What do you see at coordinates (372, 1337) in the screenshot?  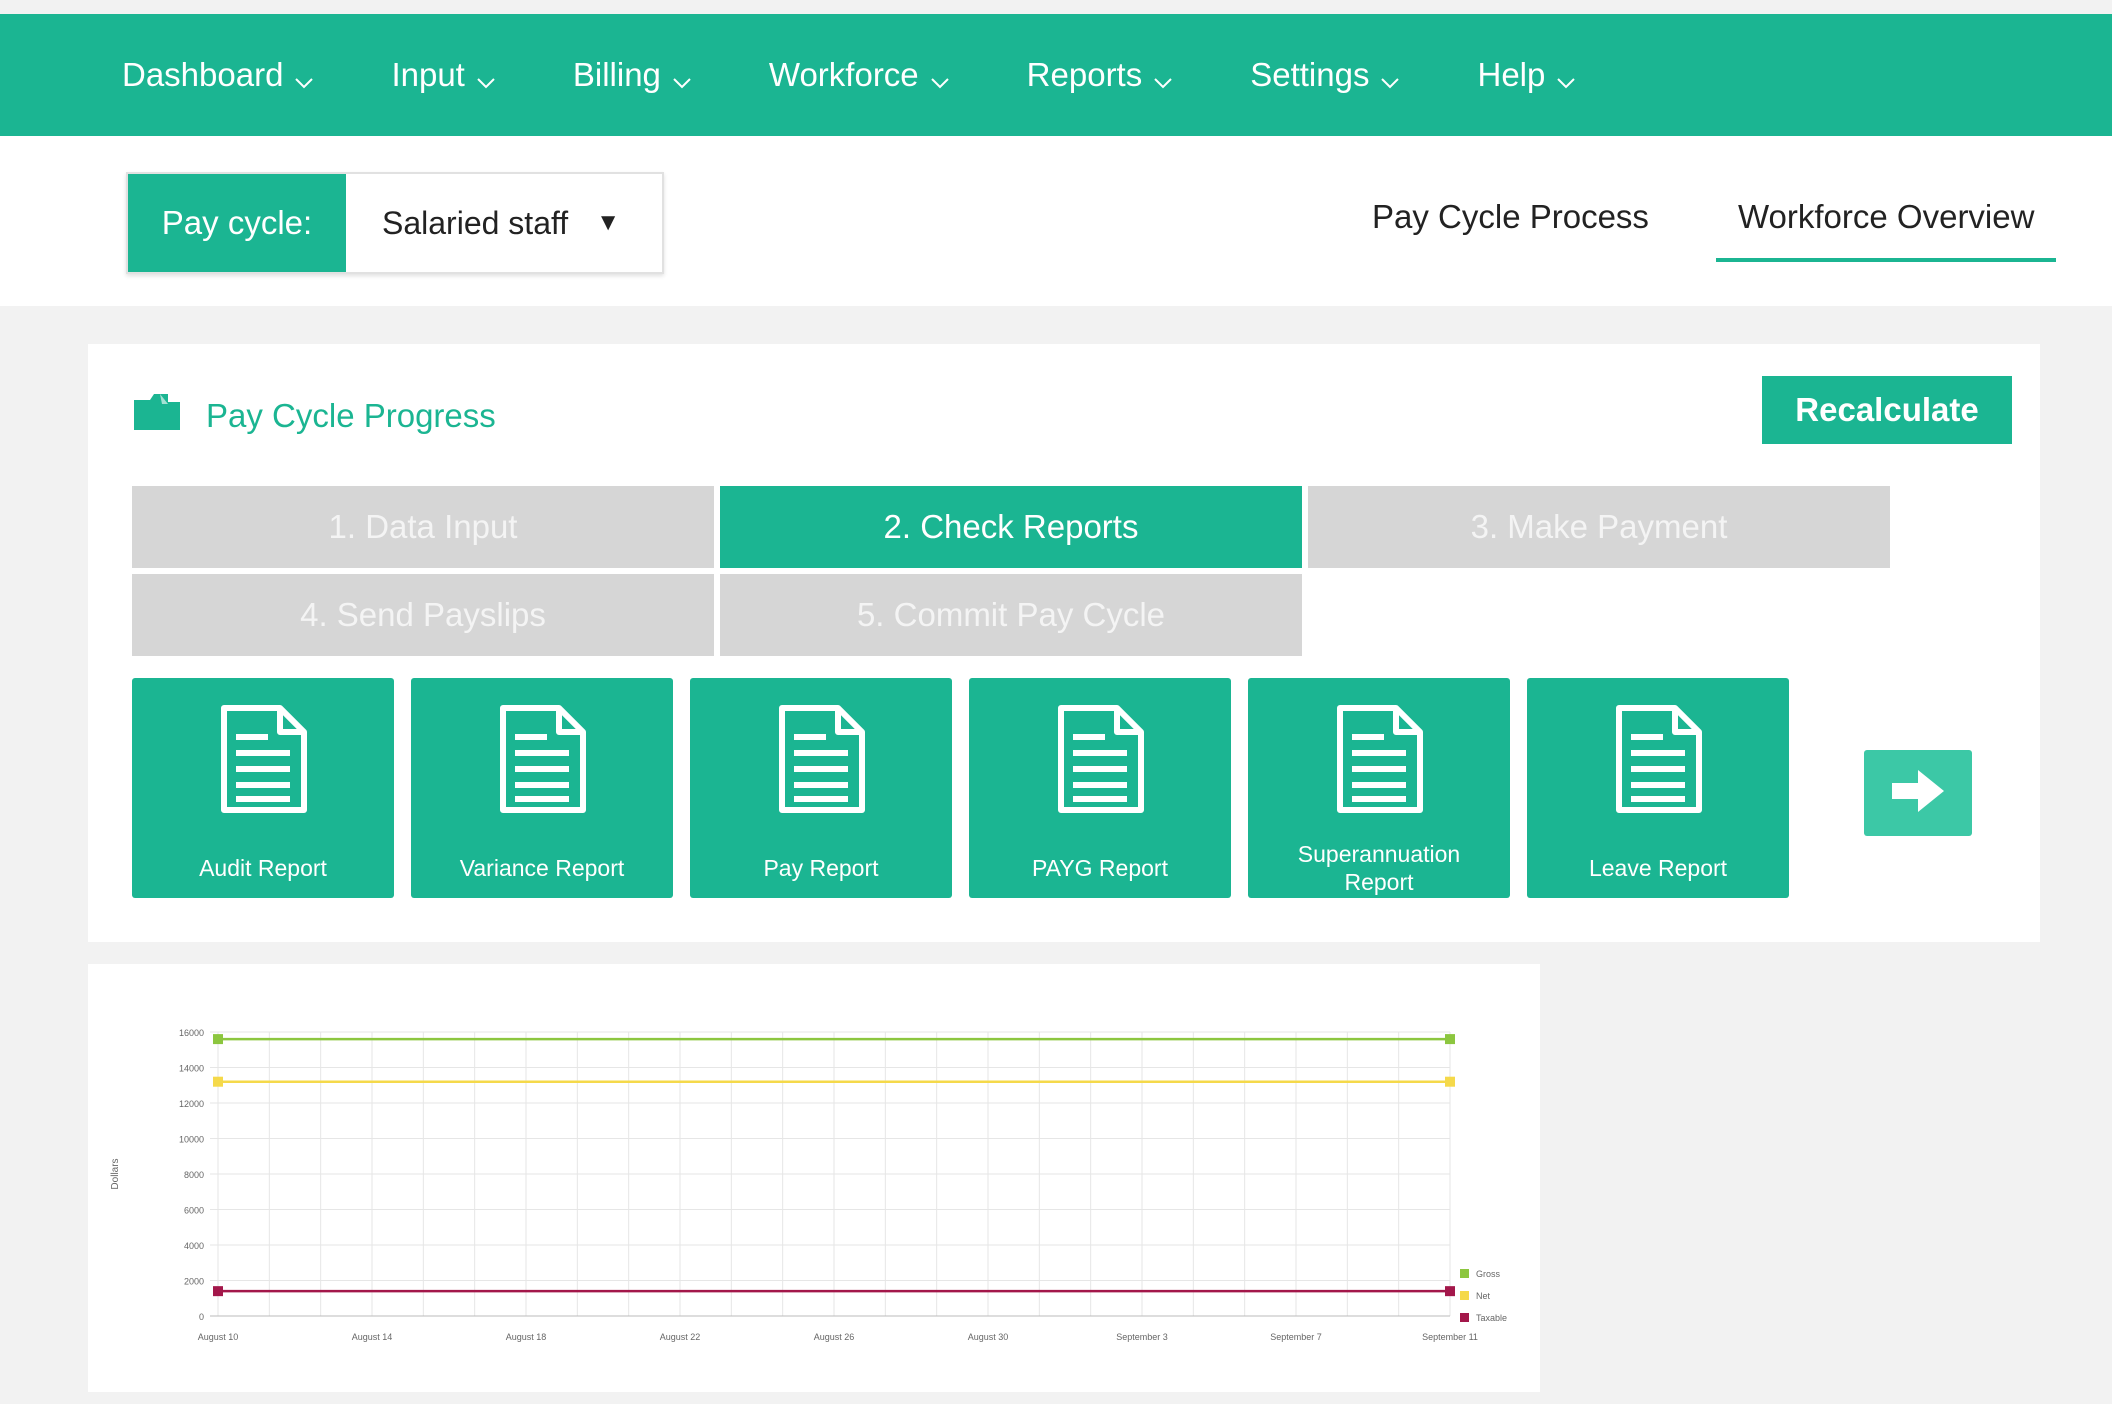 I see `x-tick-label: August 14` at bounding box center [372, 1337].